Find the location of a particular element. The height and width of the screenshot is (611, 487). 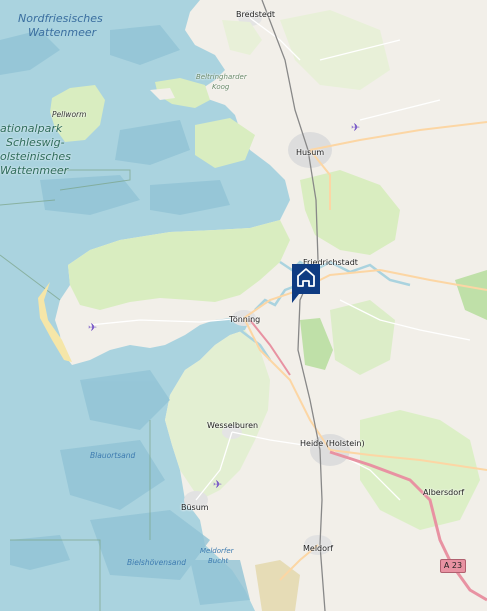

home-marker-icon is located at coordinates (306, 284).